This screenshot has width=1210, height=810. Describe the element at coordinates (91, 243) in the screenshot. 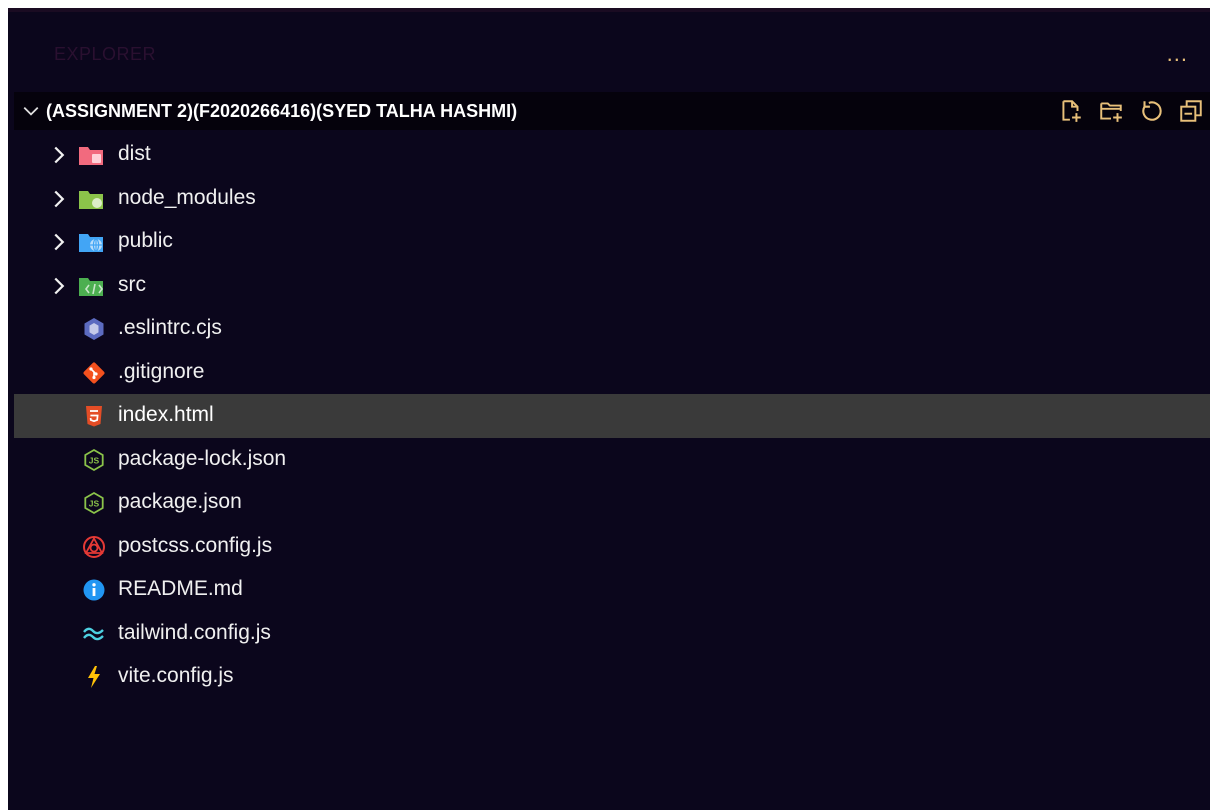

I see `public-folder-icon` at that location.